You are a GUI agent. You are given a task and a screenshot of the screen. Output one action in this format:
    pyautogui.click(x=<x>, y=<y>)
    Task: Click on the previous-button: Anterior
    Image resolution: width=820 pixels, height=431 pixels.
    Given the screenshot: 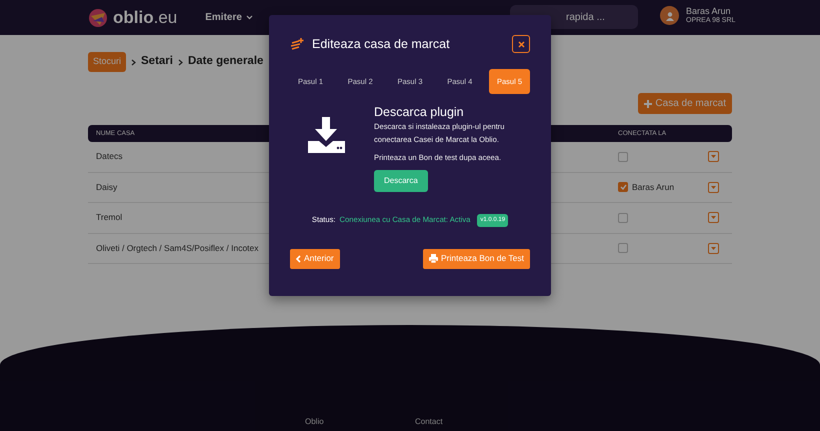 What is the action you would take?
    pyautogui.click(x=315, y=258)
    